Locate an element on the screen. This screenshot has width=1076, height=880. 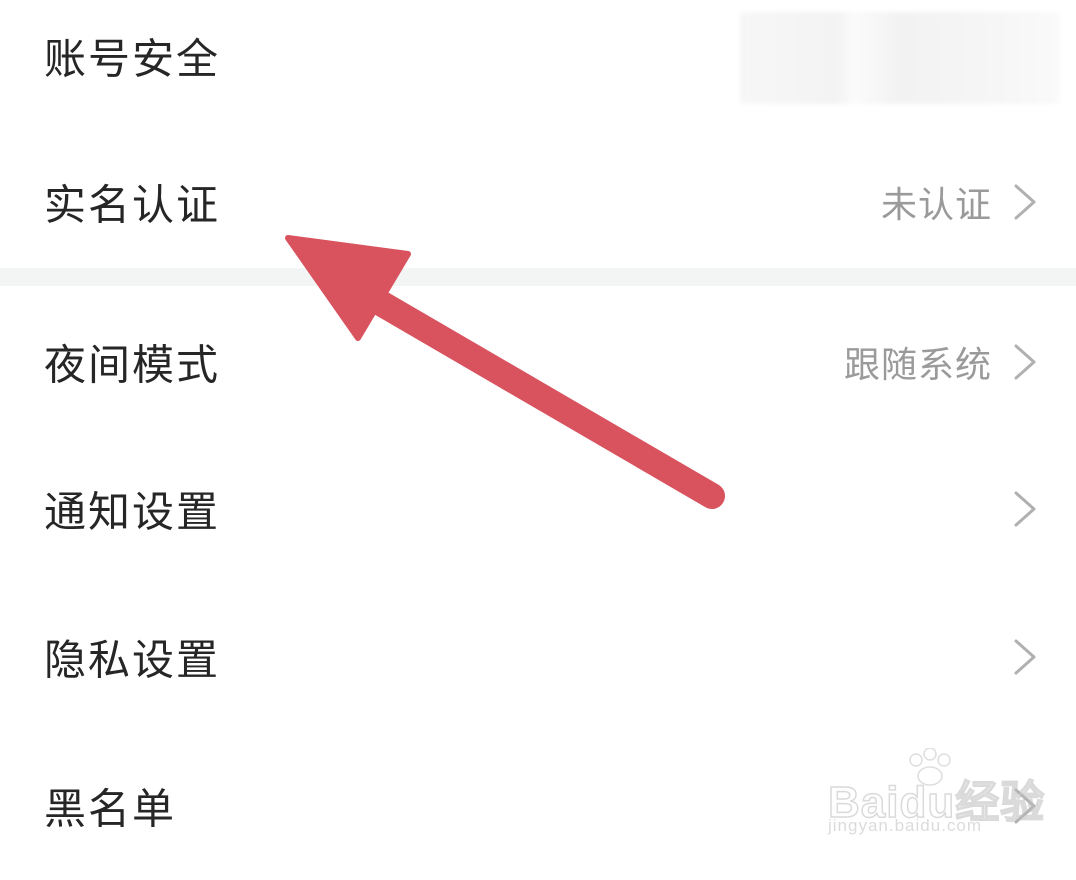
row-label: 夜间模式 is located at coordinates (132, 365).